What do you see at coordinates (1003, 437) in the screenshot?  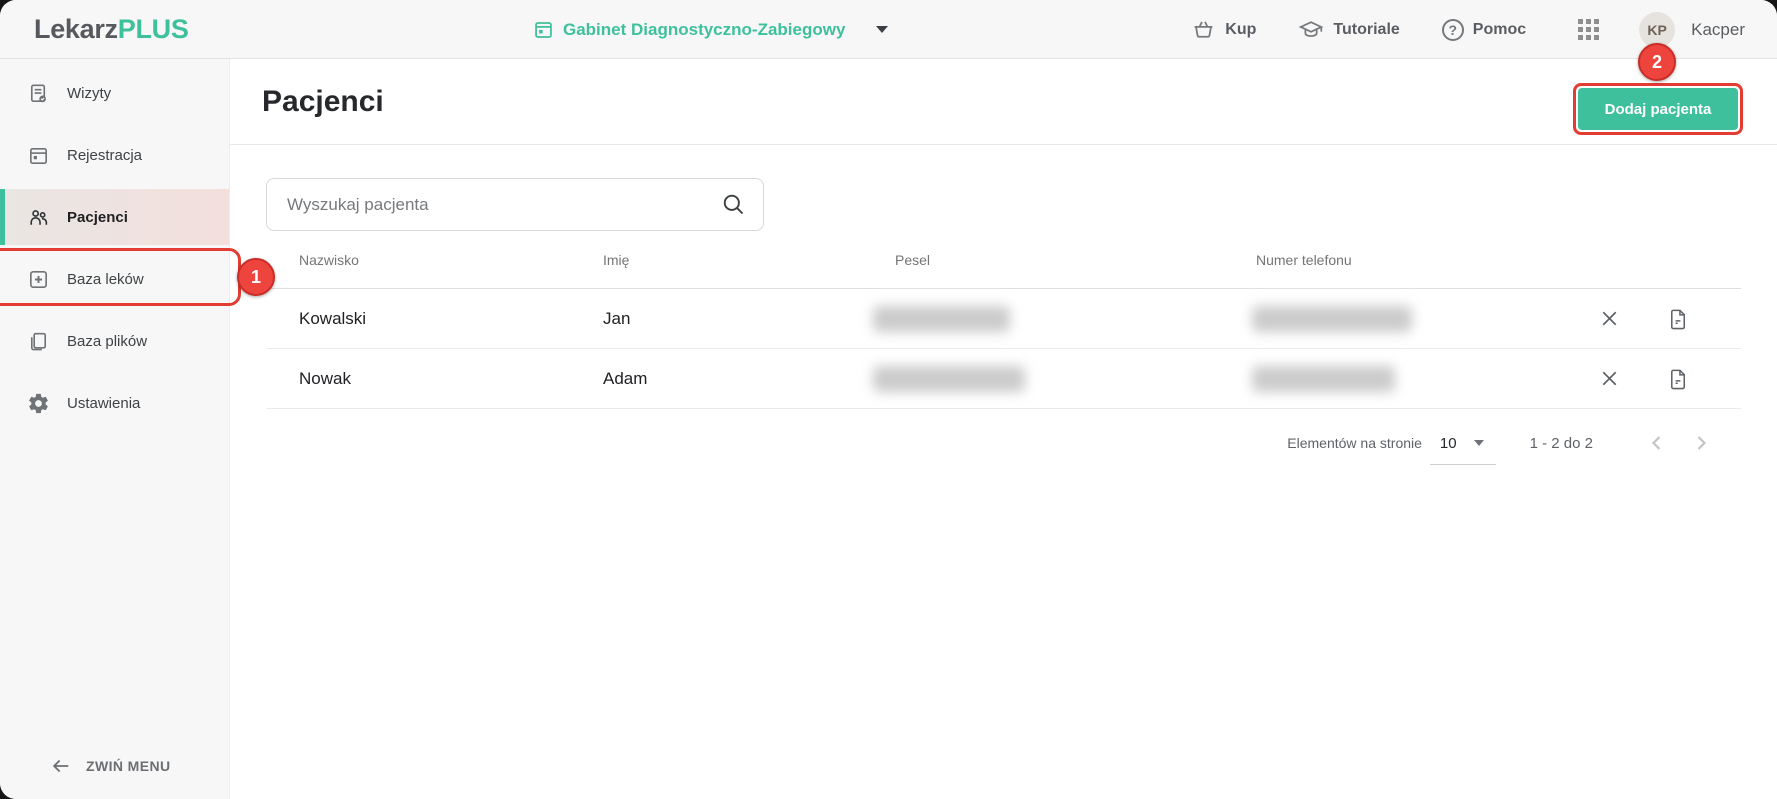 I see `pagination: Elementów na stronie 10 1 - 2 do 2` at bounding box center [1003, 437].